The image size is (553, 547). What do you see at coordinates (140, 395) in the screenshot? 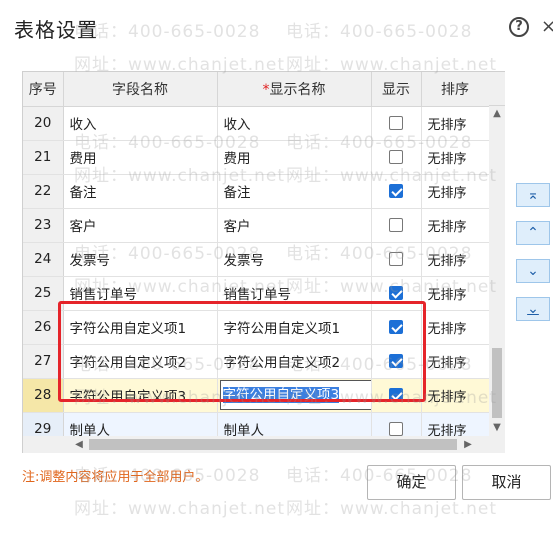
I see `field-name-cell: 字符公用自定义项3` at bounding box center [140, 395].